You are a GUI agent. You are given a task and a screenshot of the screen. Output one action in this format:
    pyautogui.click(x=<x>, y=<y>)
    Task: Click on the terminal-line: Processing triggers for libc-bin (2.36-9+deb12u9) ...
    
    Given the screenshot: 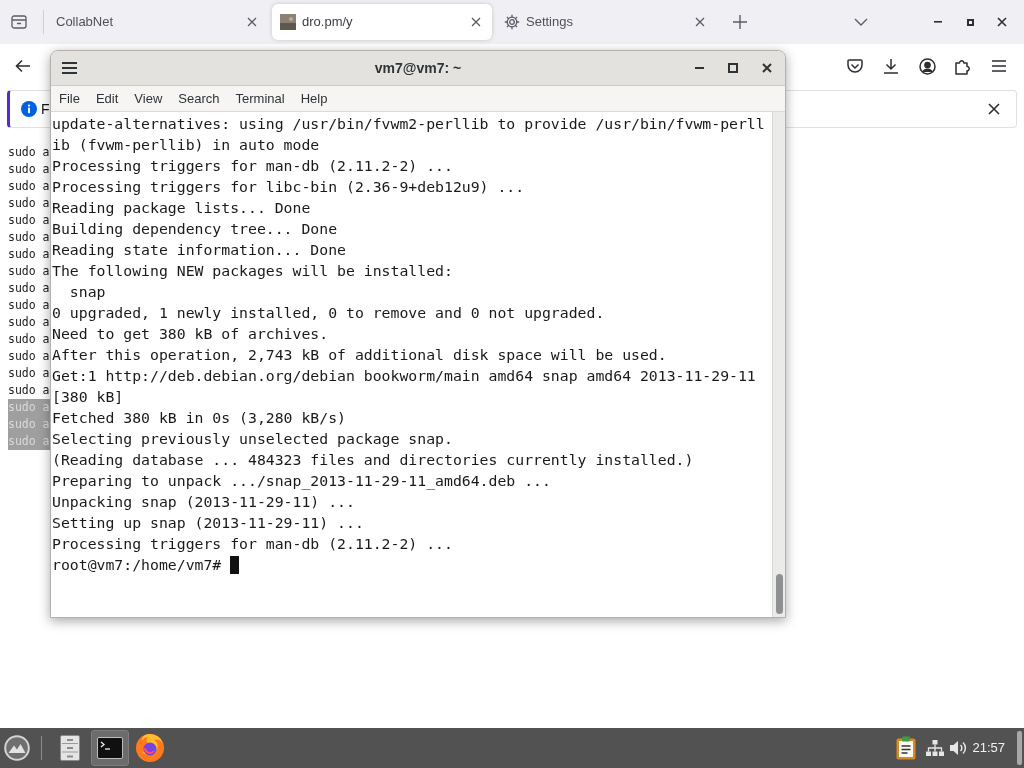 What is the action you would take?
    pyautogui.click(x=288, y=187)
    